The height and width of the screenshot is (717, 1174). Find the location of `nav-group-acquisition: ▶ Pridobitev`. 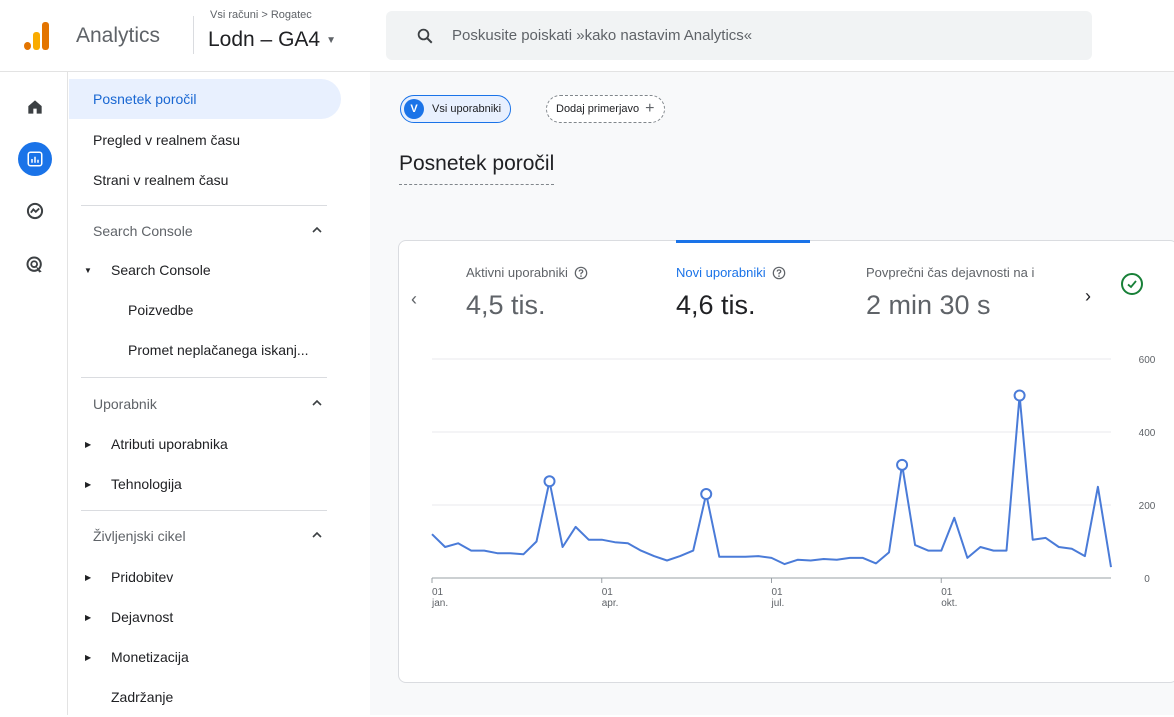

nav-group-acquisition: ▶ Pridobitev is located at coordinates (205, 577).